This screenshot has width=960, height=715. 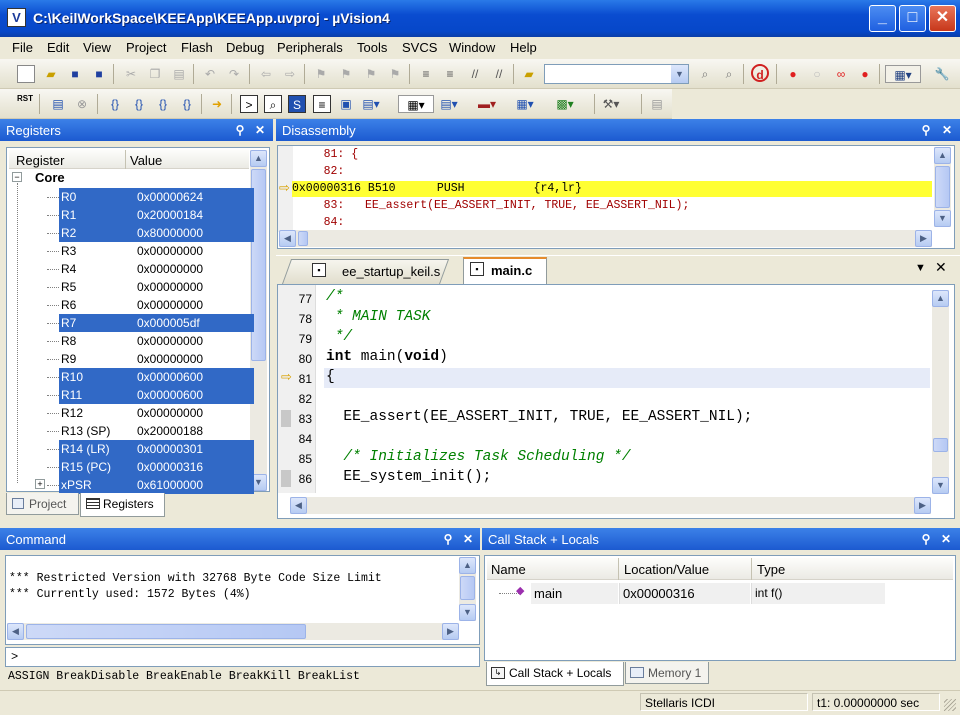 What do you see at coordinates (135, 269) in the screenshot?
I see `register-row: R4 0x00000000` at bounding box center [135, 269].